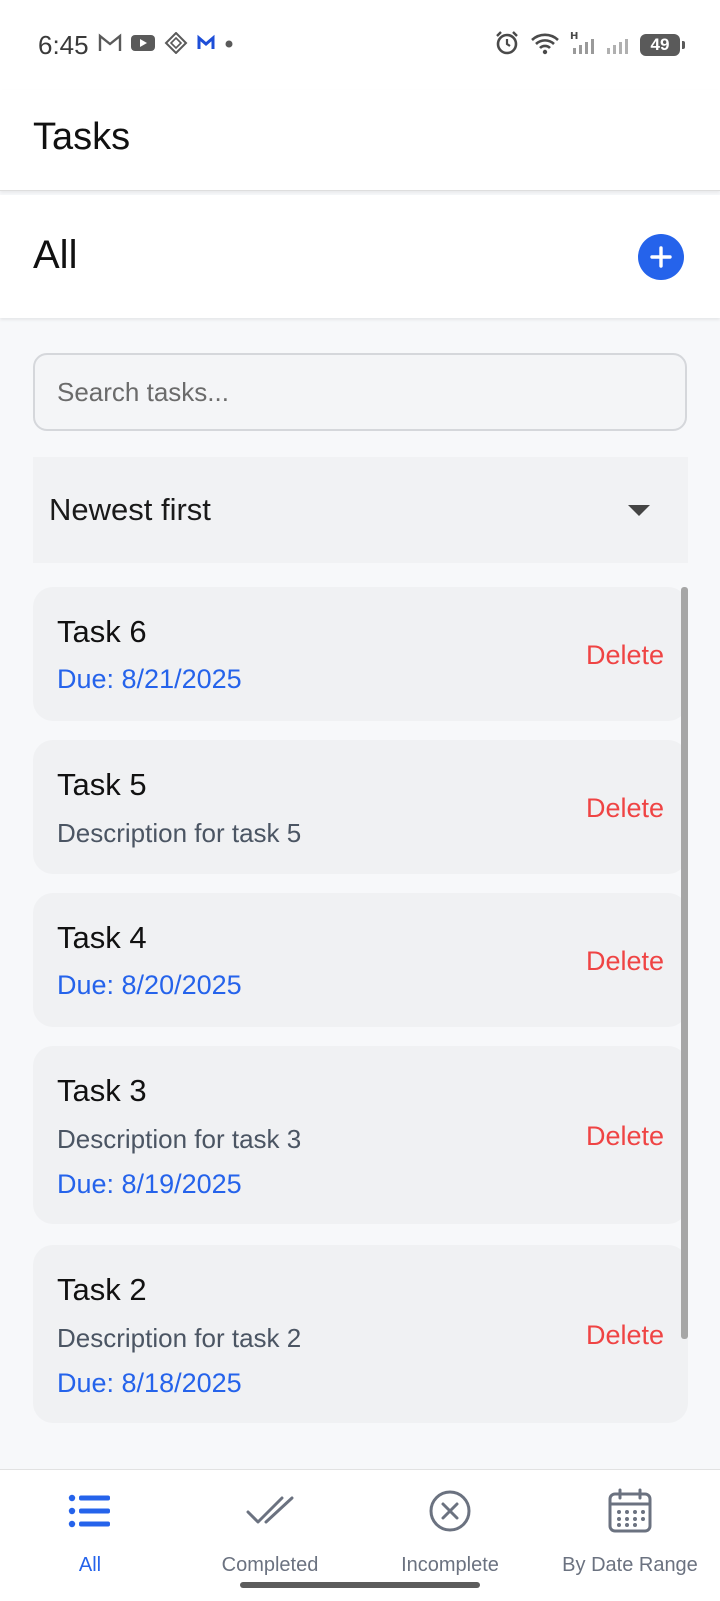 The width and height of the screenshot is (720, 1601). Describe the element at coordinates (90, 1511) in the screenshot. I see `list-icon` at that location.